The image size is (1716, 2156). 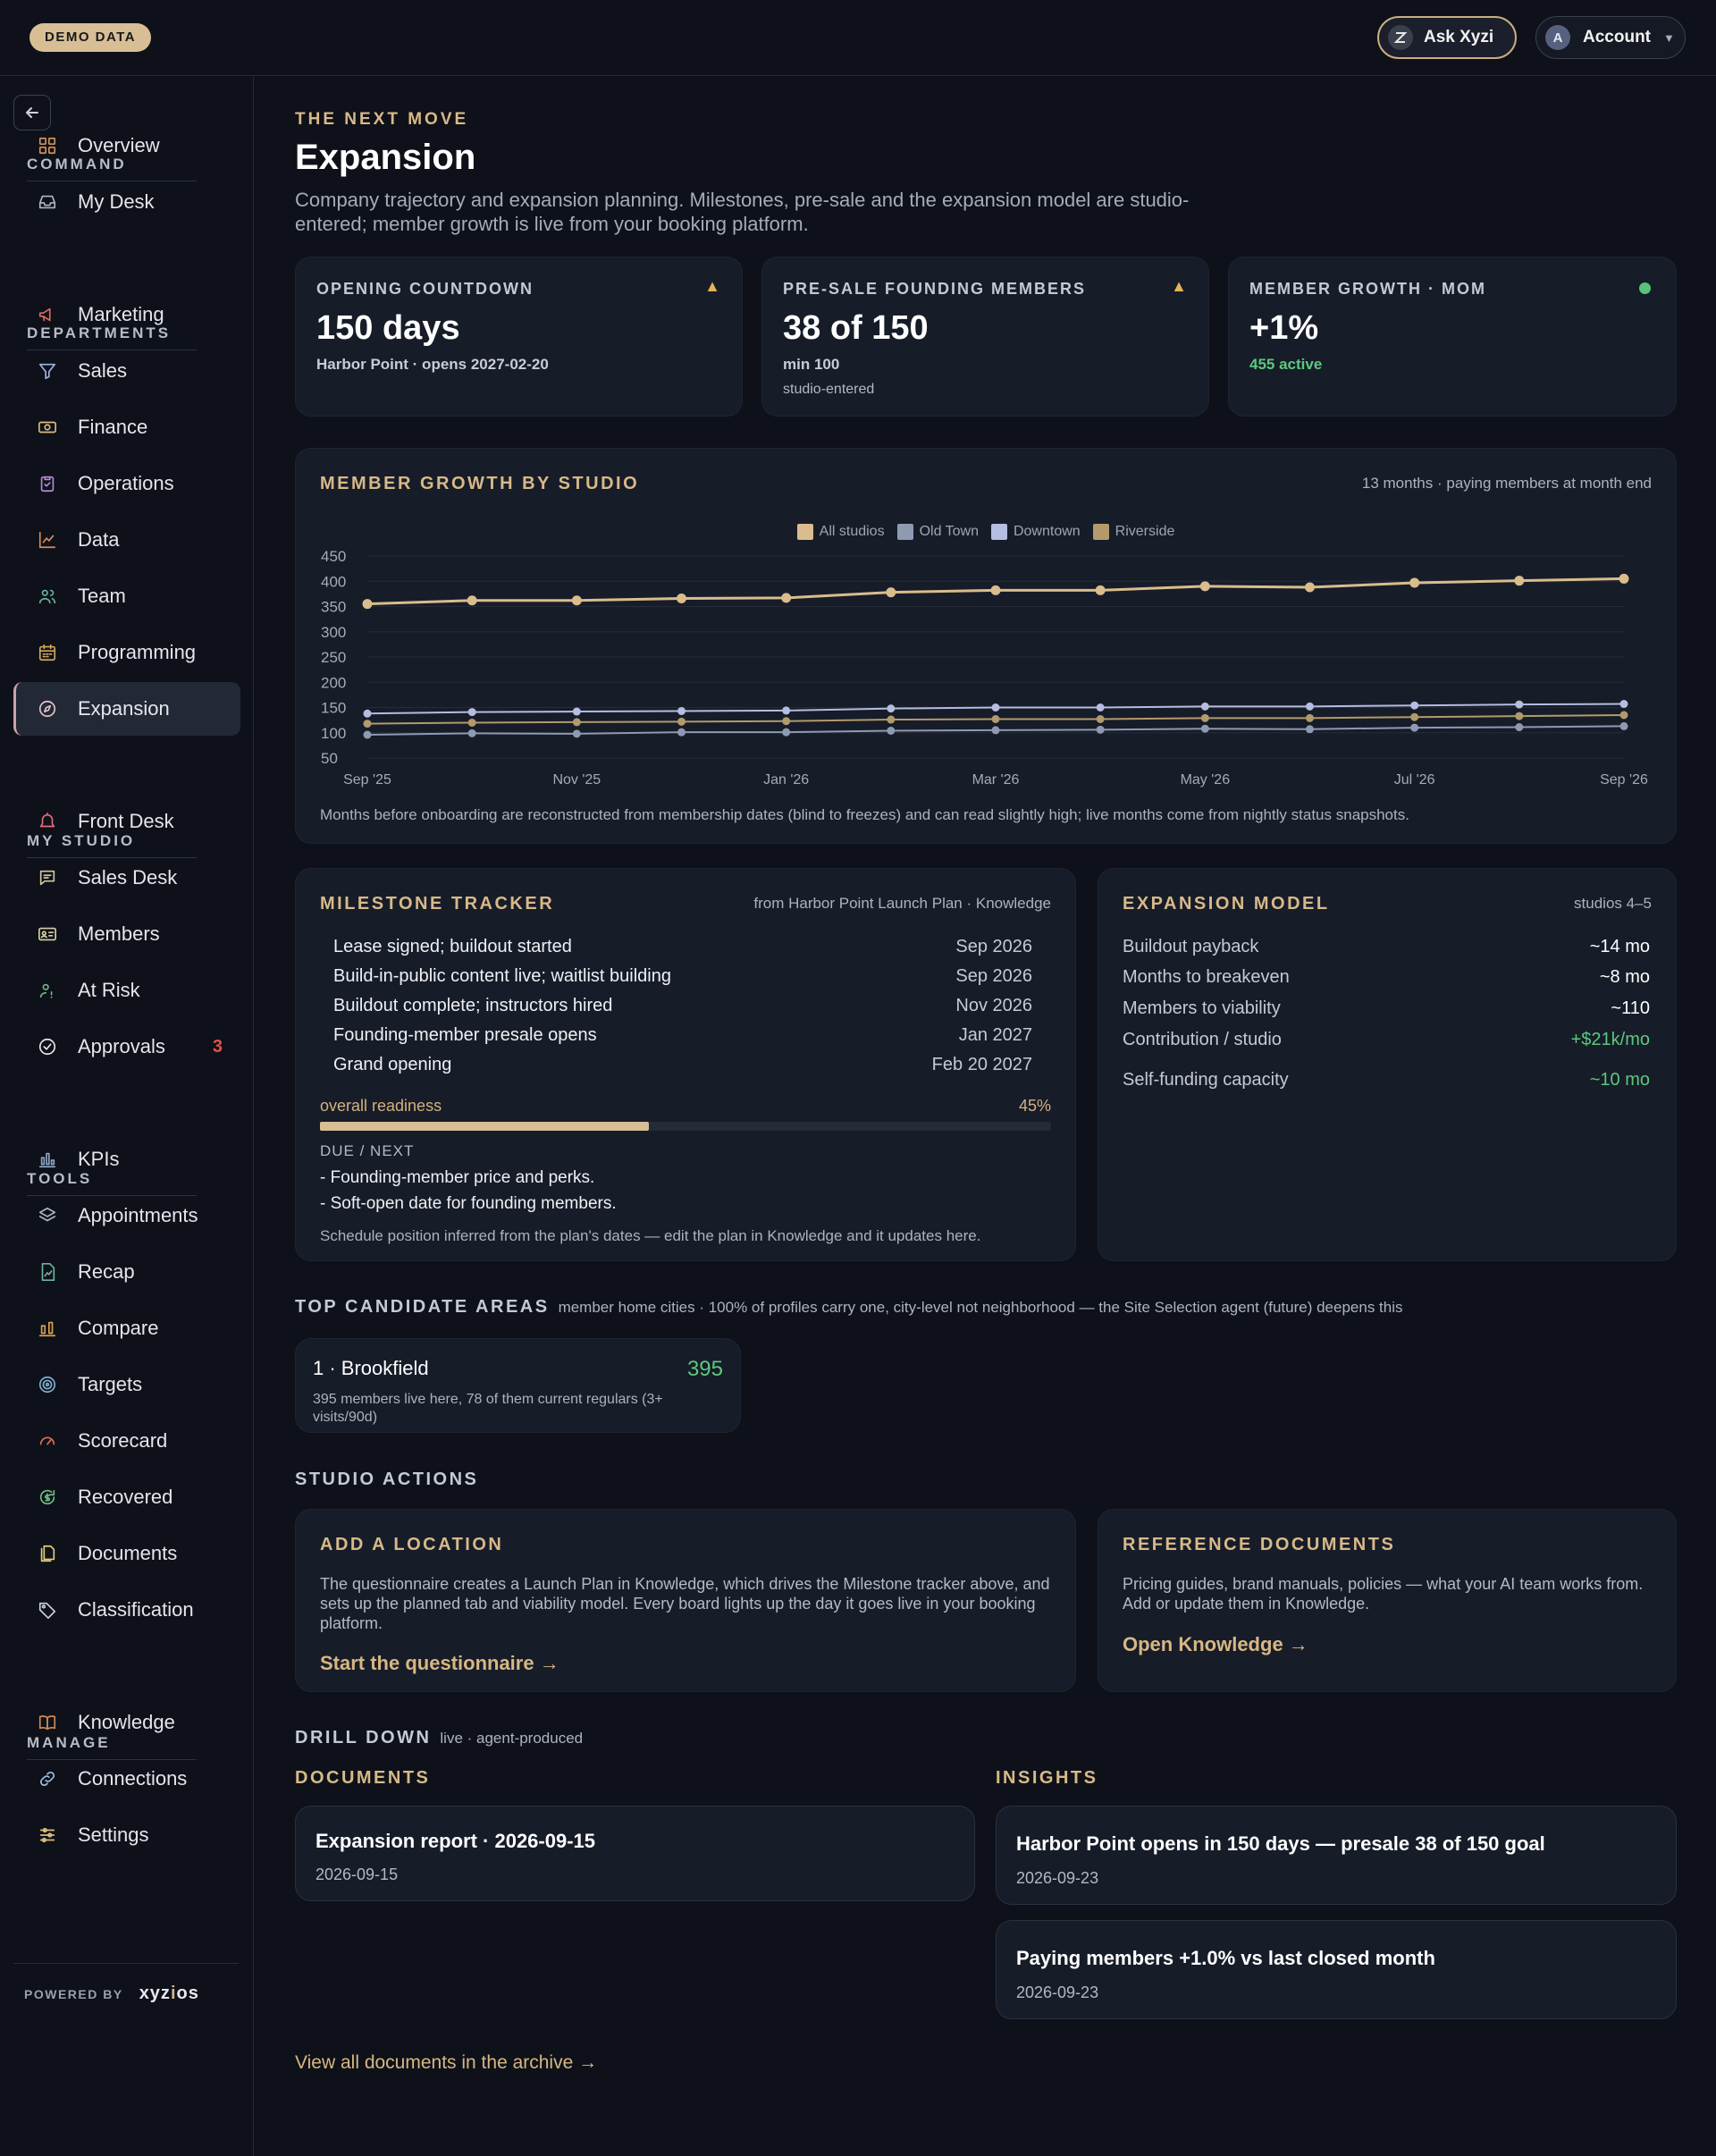 I want to click on insights-title: INSIGHTS, so click(x=1047, y=1778).